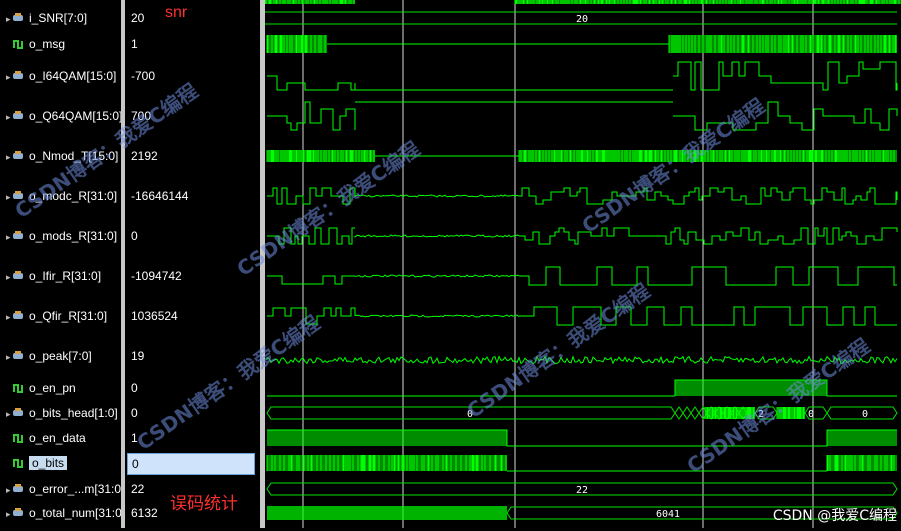 This screenshot has height=531, width=901. What do you see at coordinates (387, 438) in the screenshot?
I see `en-data-high-a` at bounding box center [387, 438].